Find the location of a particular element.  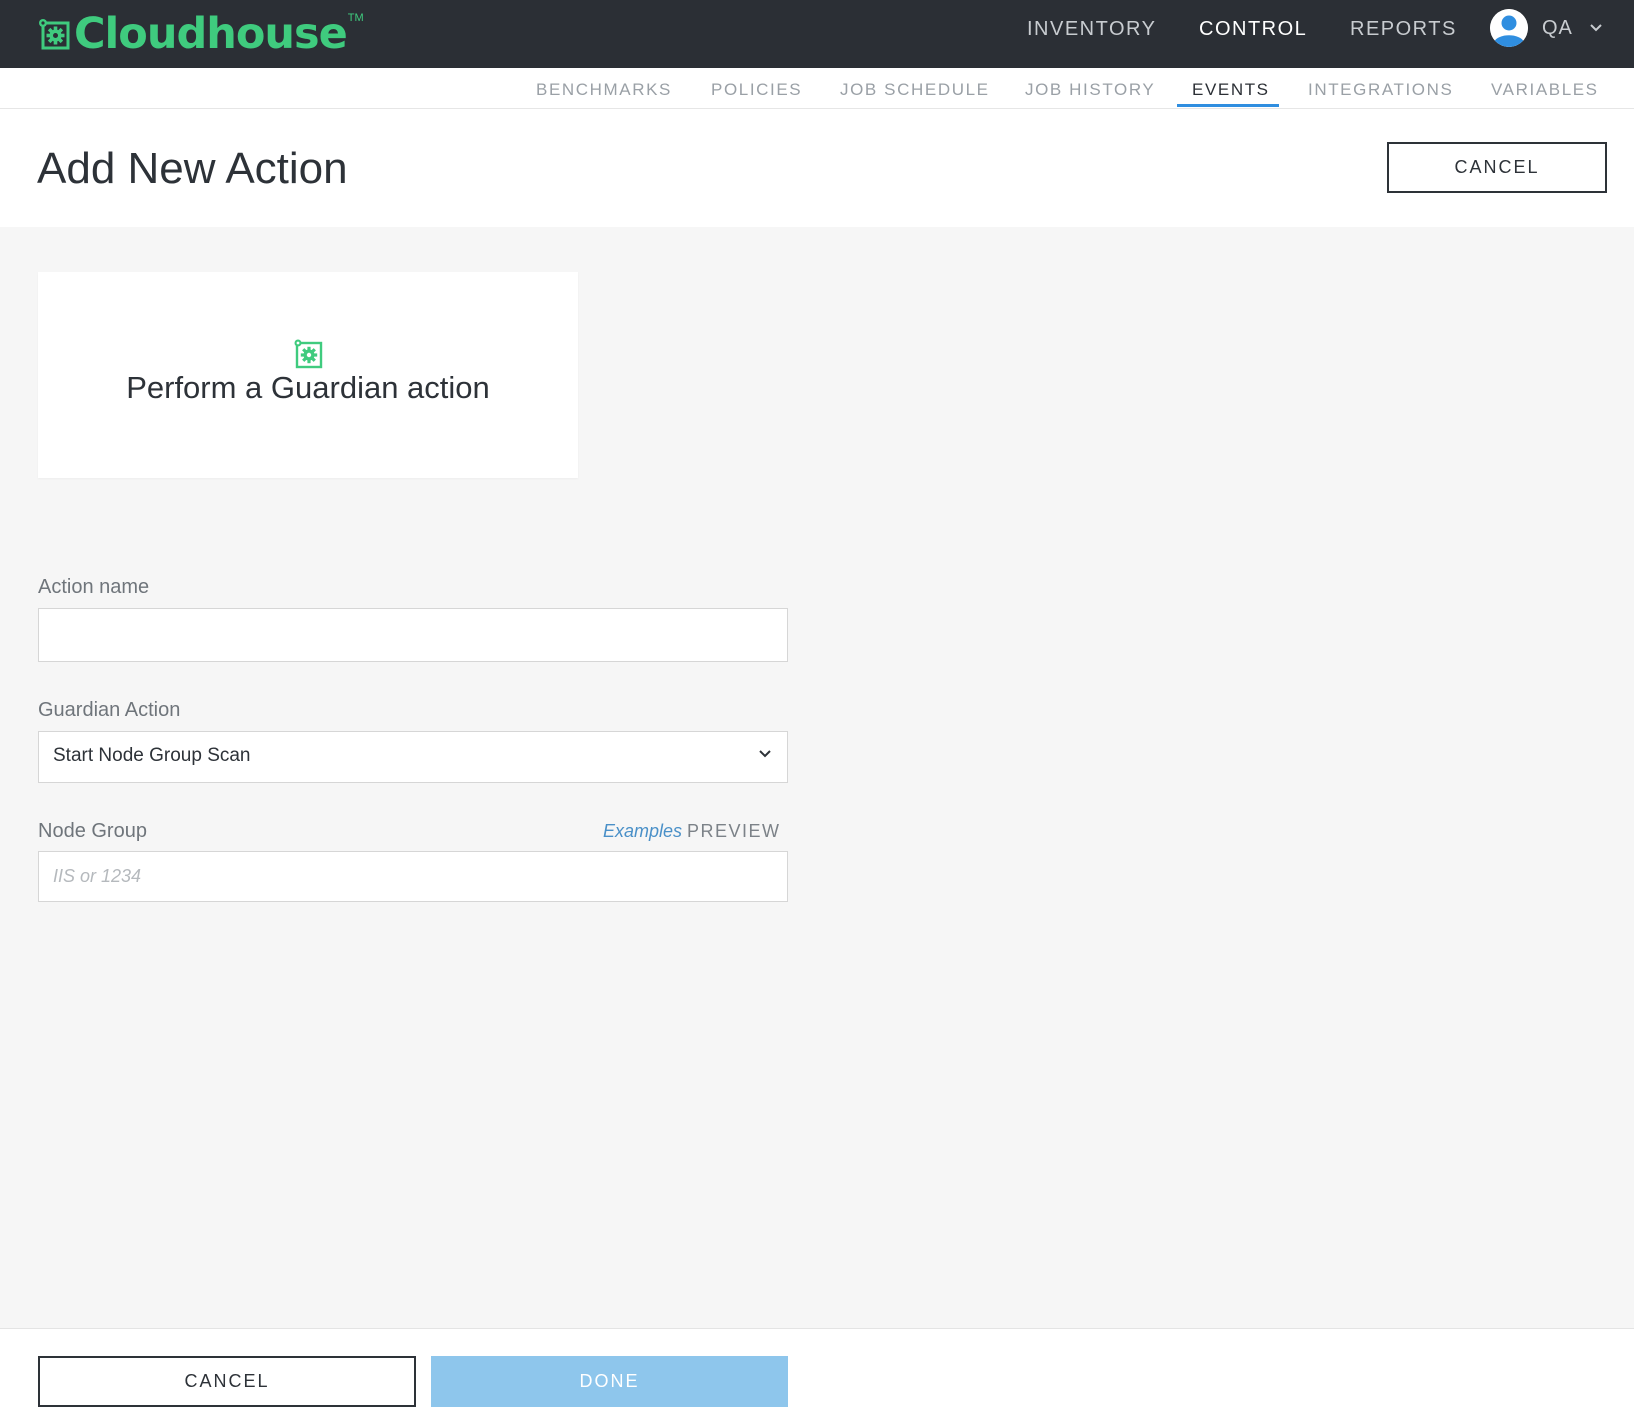

subnav-item-policies: POLICIES is located at coordinates (756, 90).